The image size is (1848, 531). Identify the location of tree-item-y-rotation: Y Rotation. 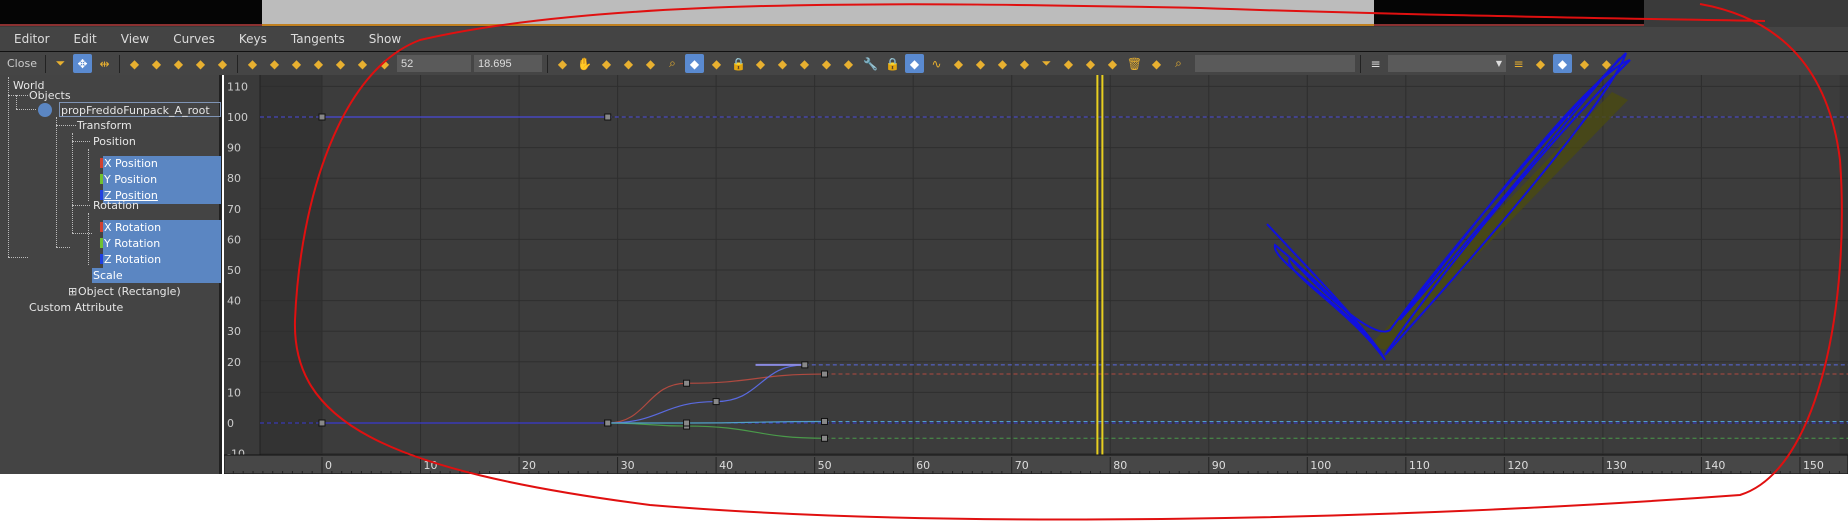
(132, 243).